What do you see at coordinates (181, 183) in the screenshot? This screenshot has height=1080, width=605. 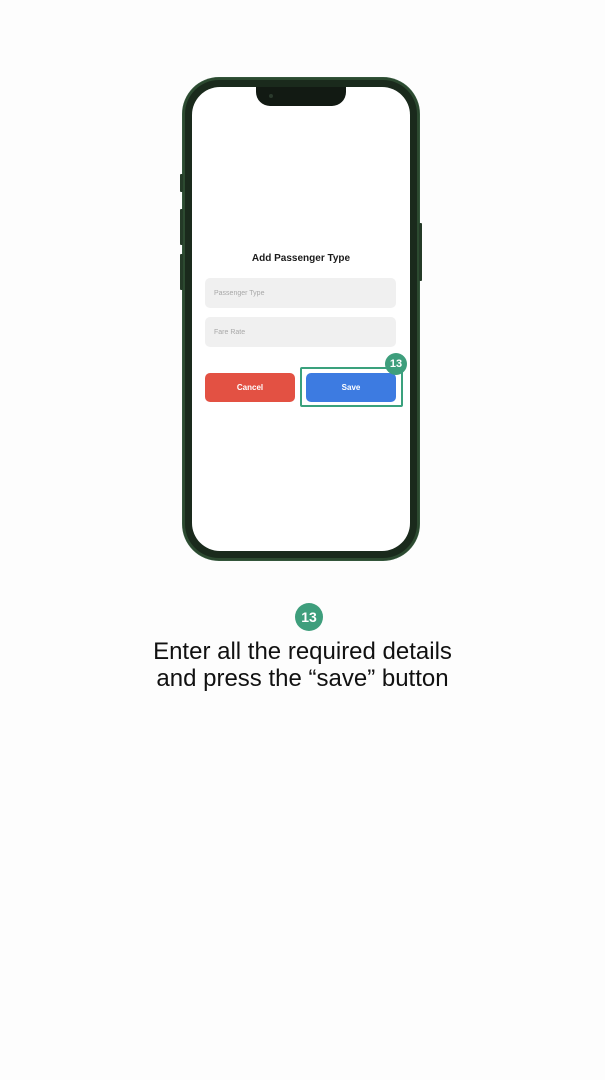 I see `phone-action-button` at bounding box center [181, 183].